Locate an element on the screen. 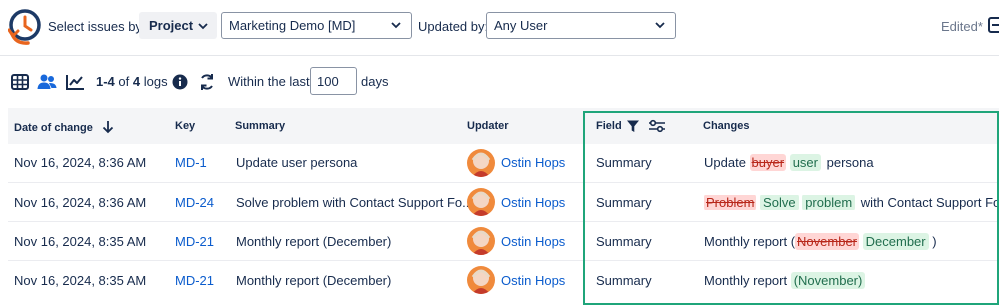  history-clock-icon is located at coordinates (25, 27).